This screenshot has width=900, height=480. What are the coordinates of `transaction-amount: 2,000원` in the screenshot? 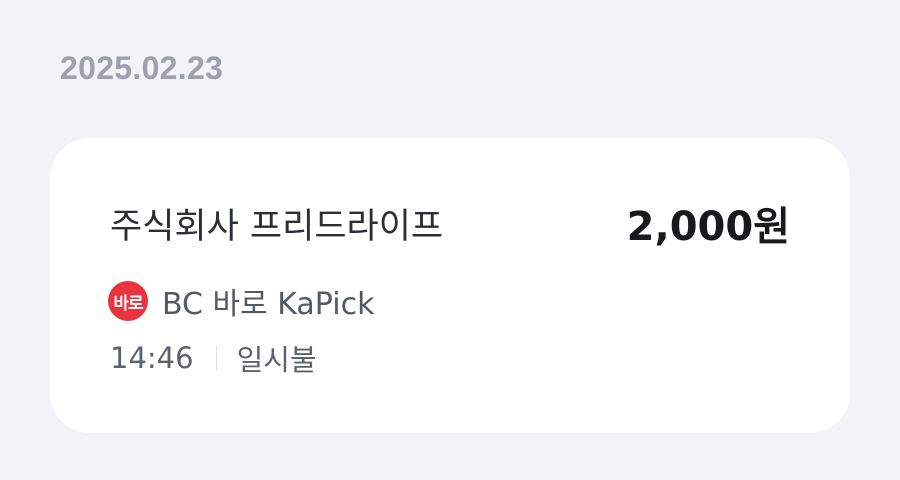 It's located at (708, 227).